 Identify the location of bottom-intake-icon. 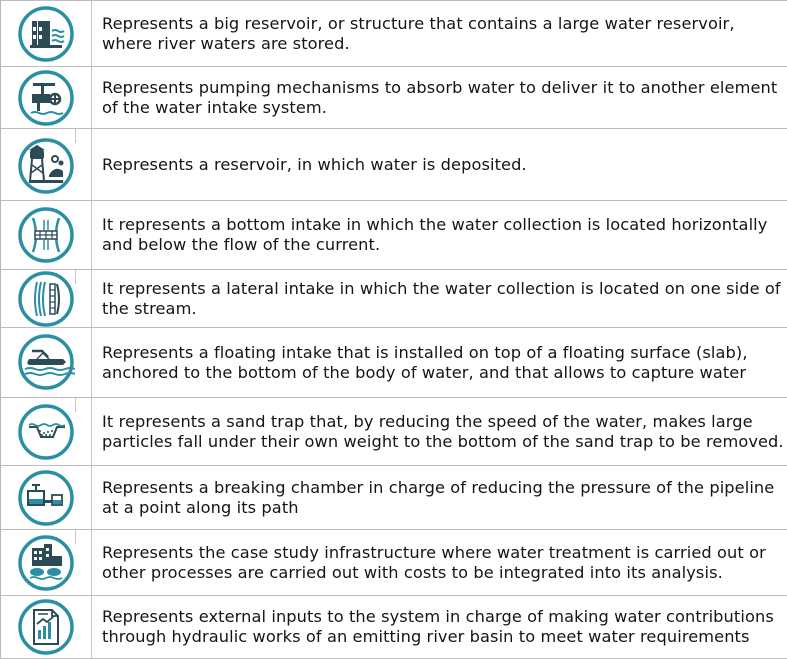
(46, 235).